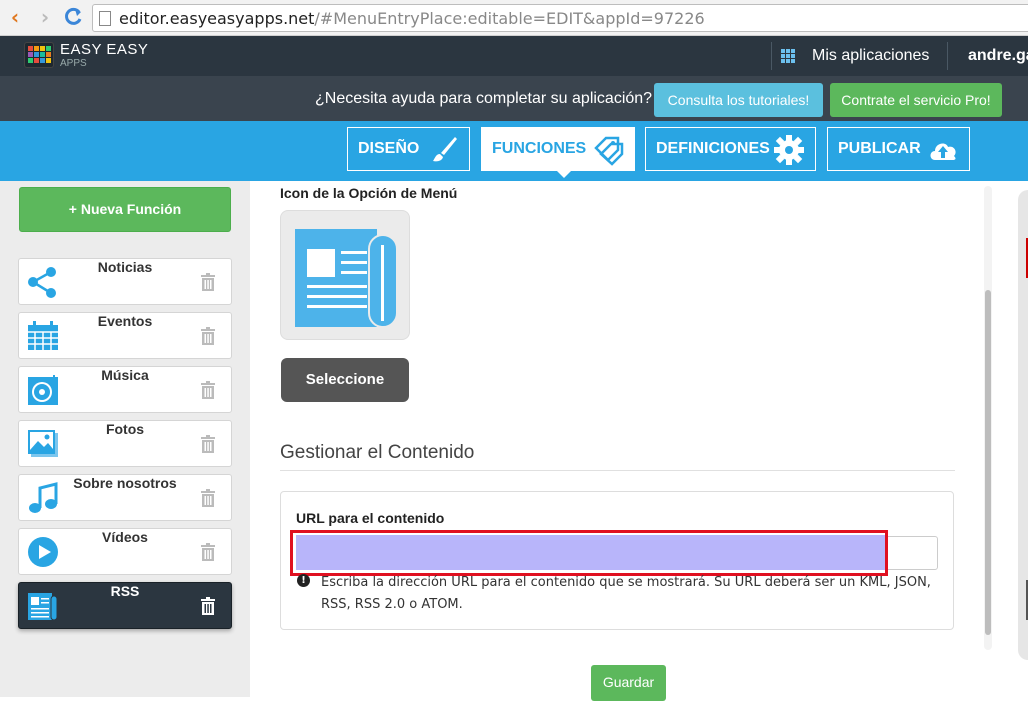 Image resolution: width=1028 pixels, height=701 pixels. What do you see at coordinates (125, 497) in the screenshot?
I see `sidebar-item-sobre-nosotros: Sobre nosotros` at bounding box center [125, 497].